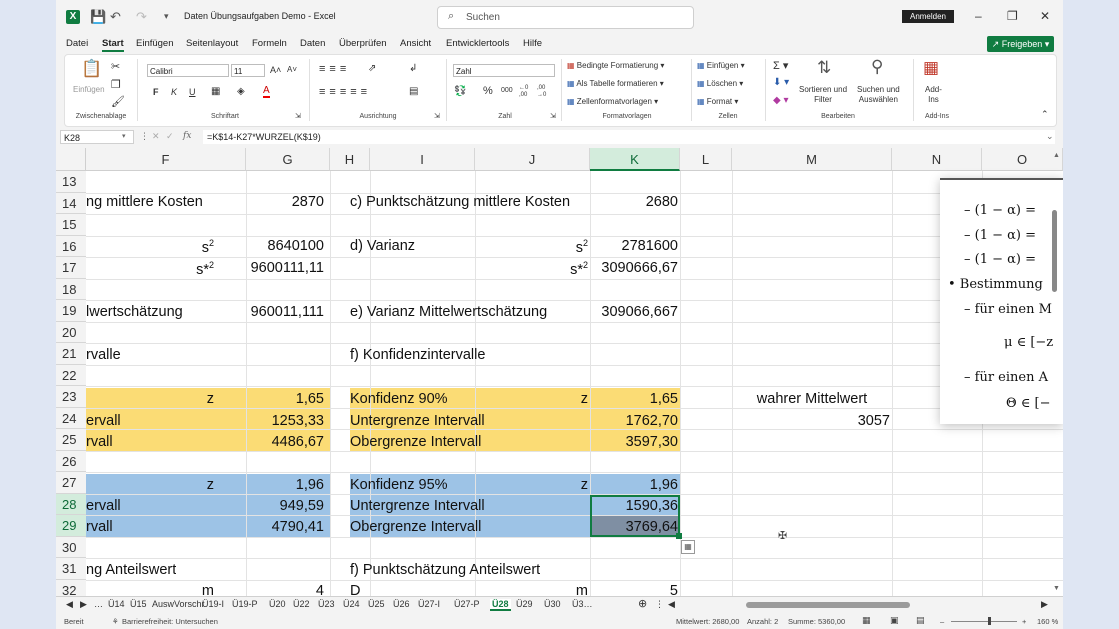 This screenshot has width=1119, height=629. Describe the element at coordinates (415, 527) in the screenshot. I see `cell-i29: Obergrenze Intervall` at that location.